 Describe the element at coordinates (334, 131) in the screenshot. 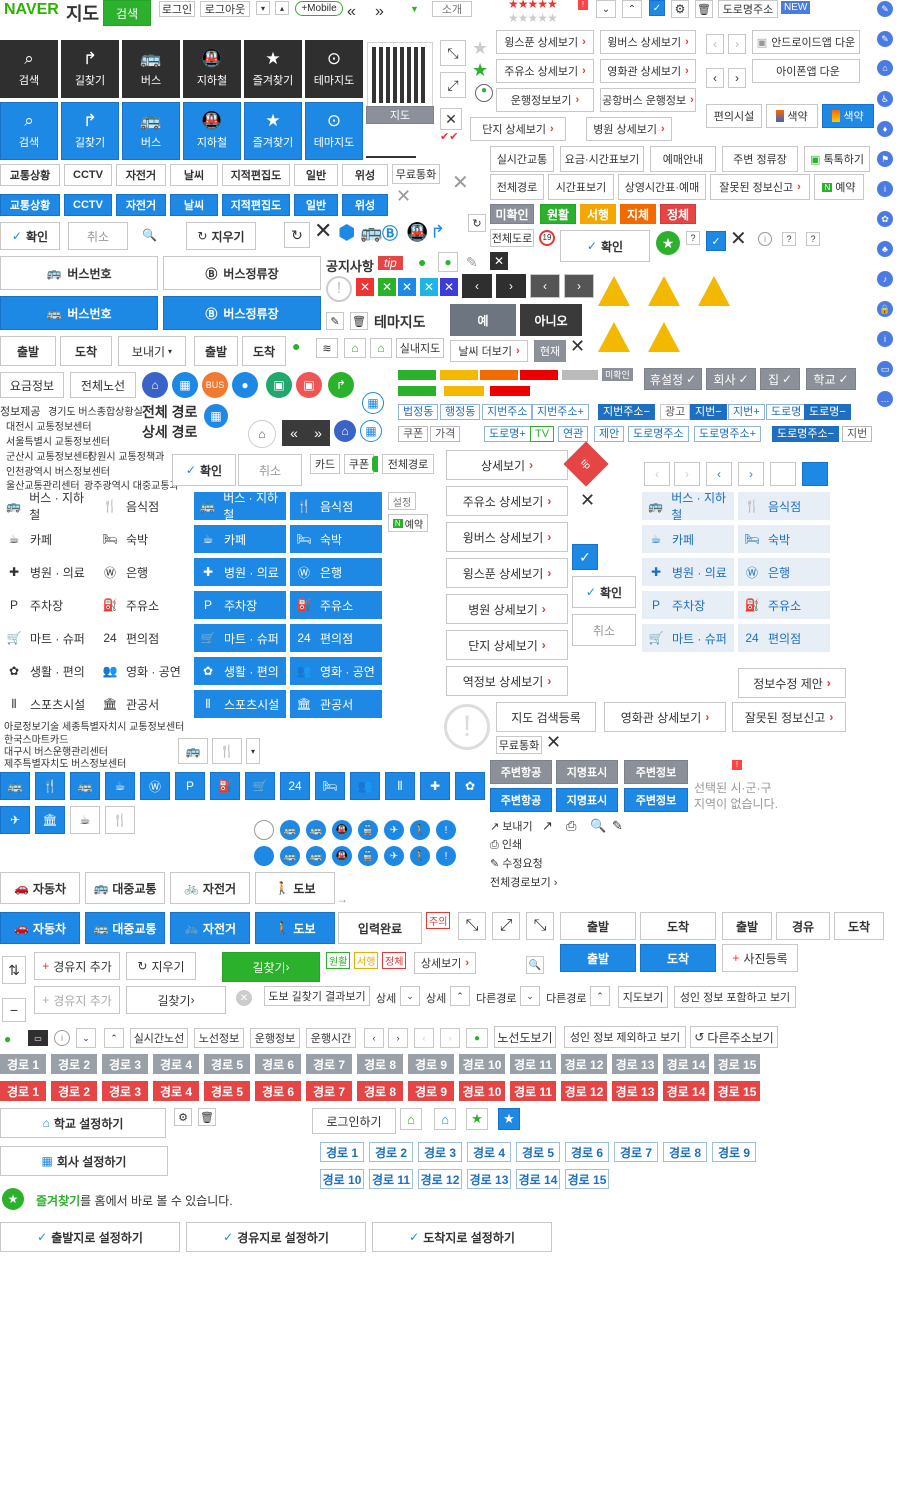

I see `nav-active-5-button: ⊙ 테마지도` at that location.